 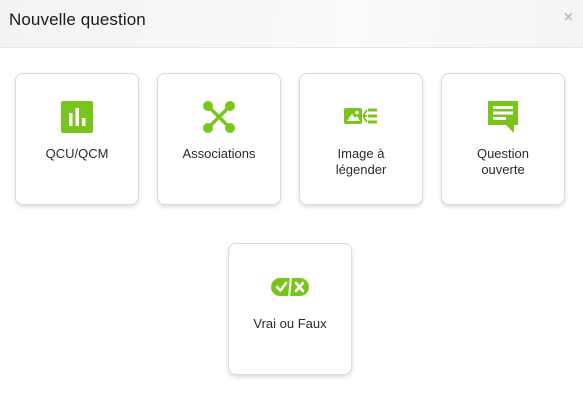 What do you see at coordinates (77, 19) in the screenshot?
I see `dialog-title: Nouvelle question` at bounding box center [77, 19].